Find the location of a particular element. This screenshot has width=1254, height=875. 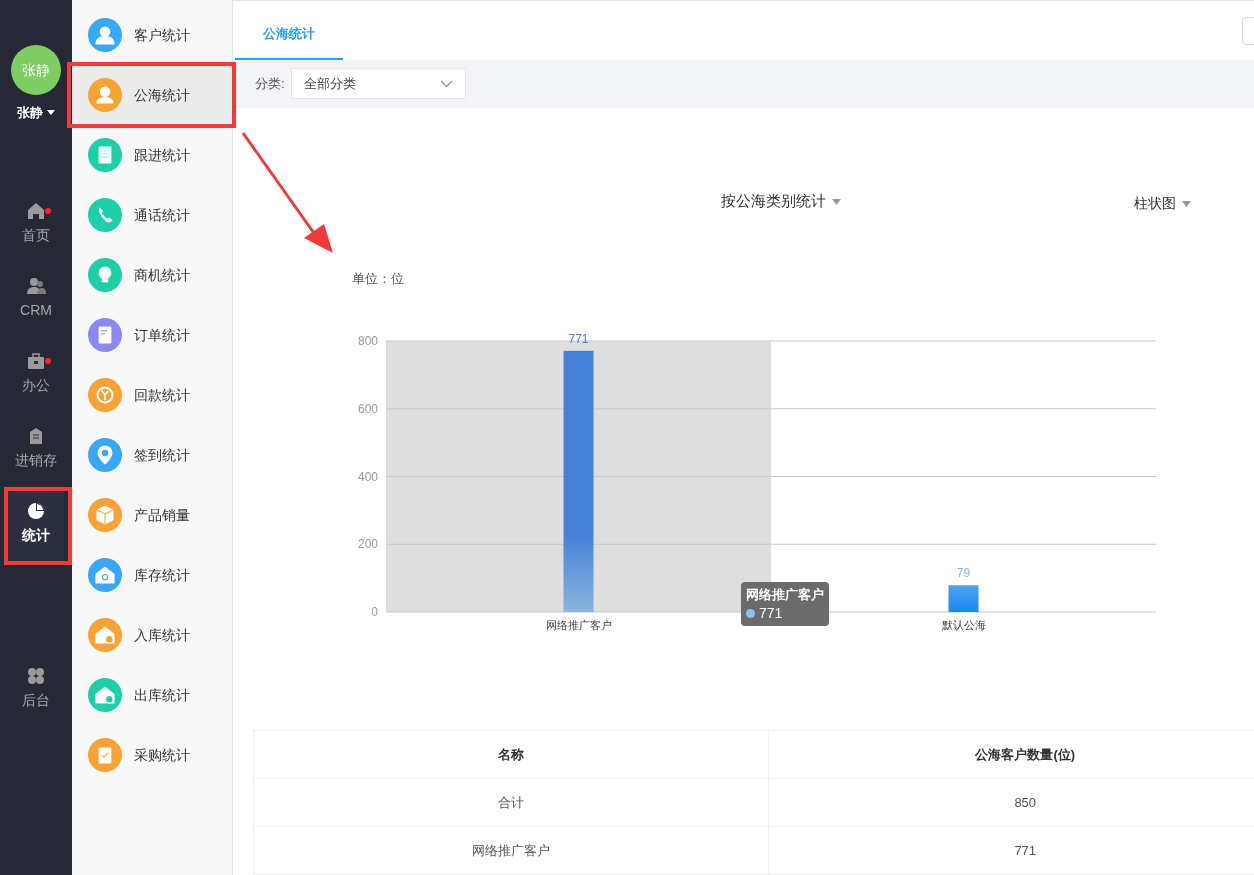

filter-label: 分类: is located at coordinates (270, 84).